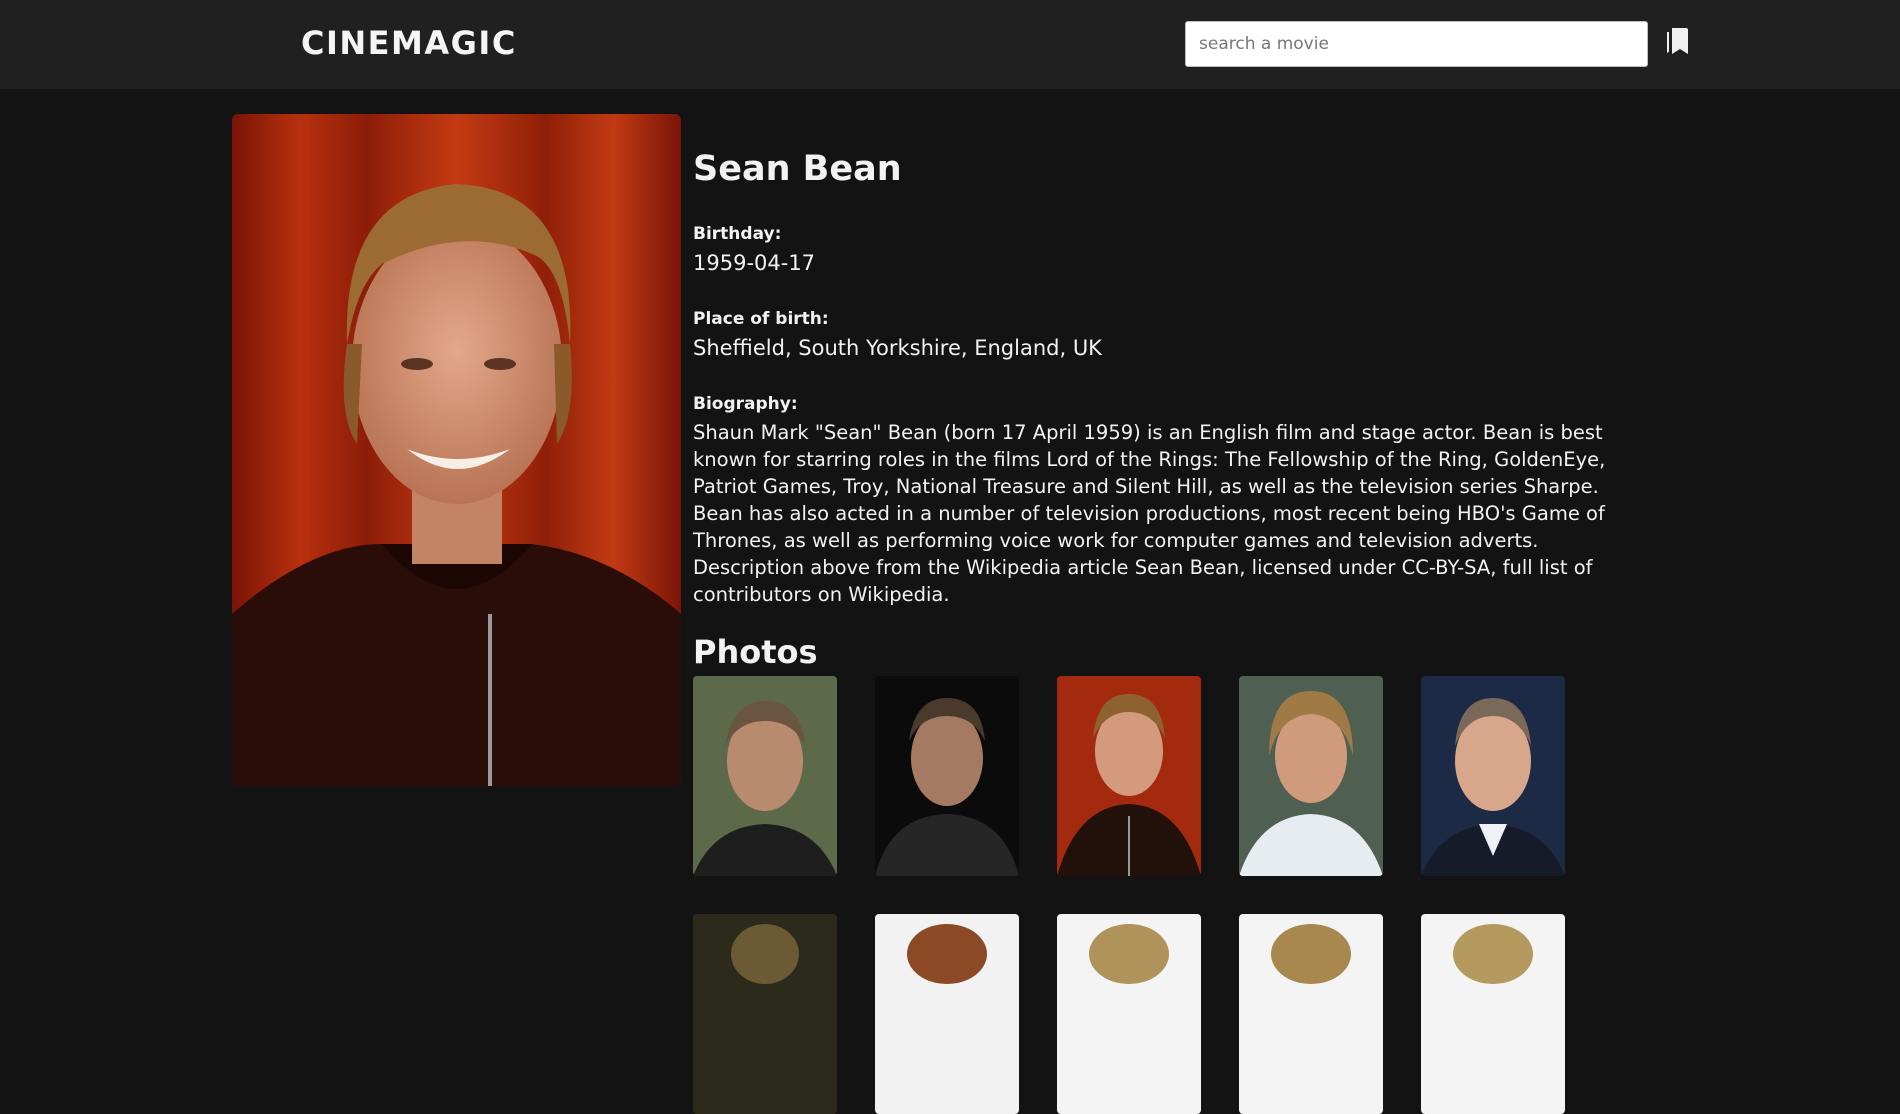 The width and height of the screenshot is (1900, 1114). I want to click on birthday-label: Birthday:, so click(737, 234).